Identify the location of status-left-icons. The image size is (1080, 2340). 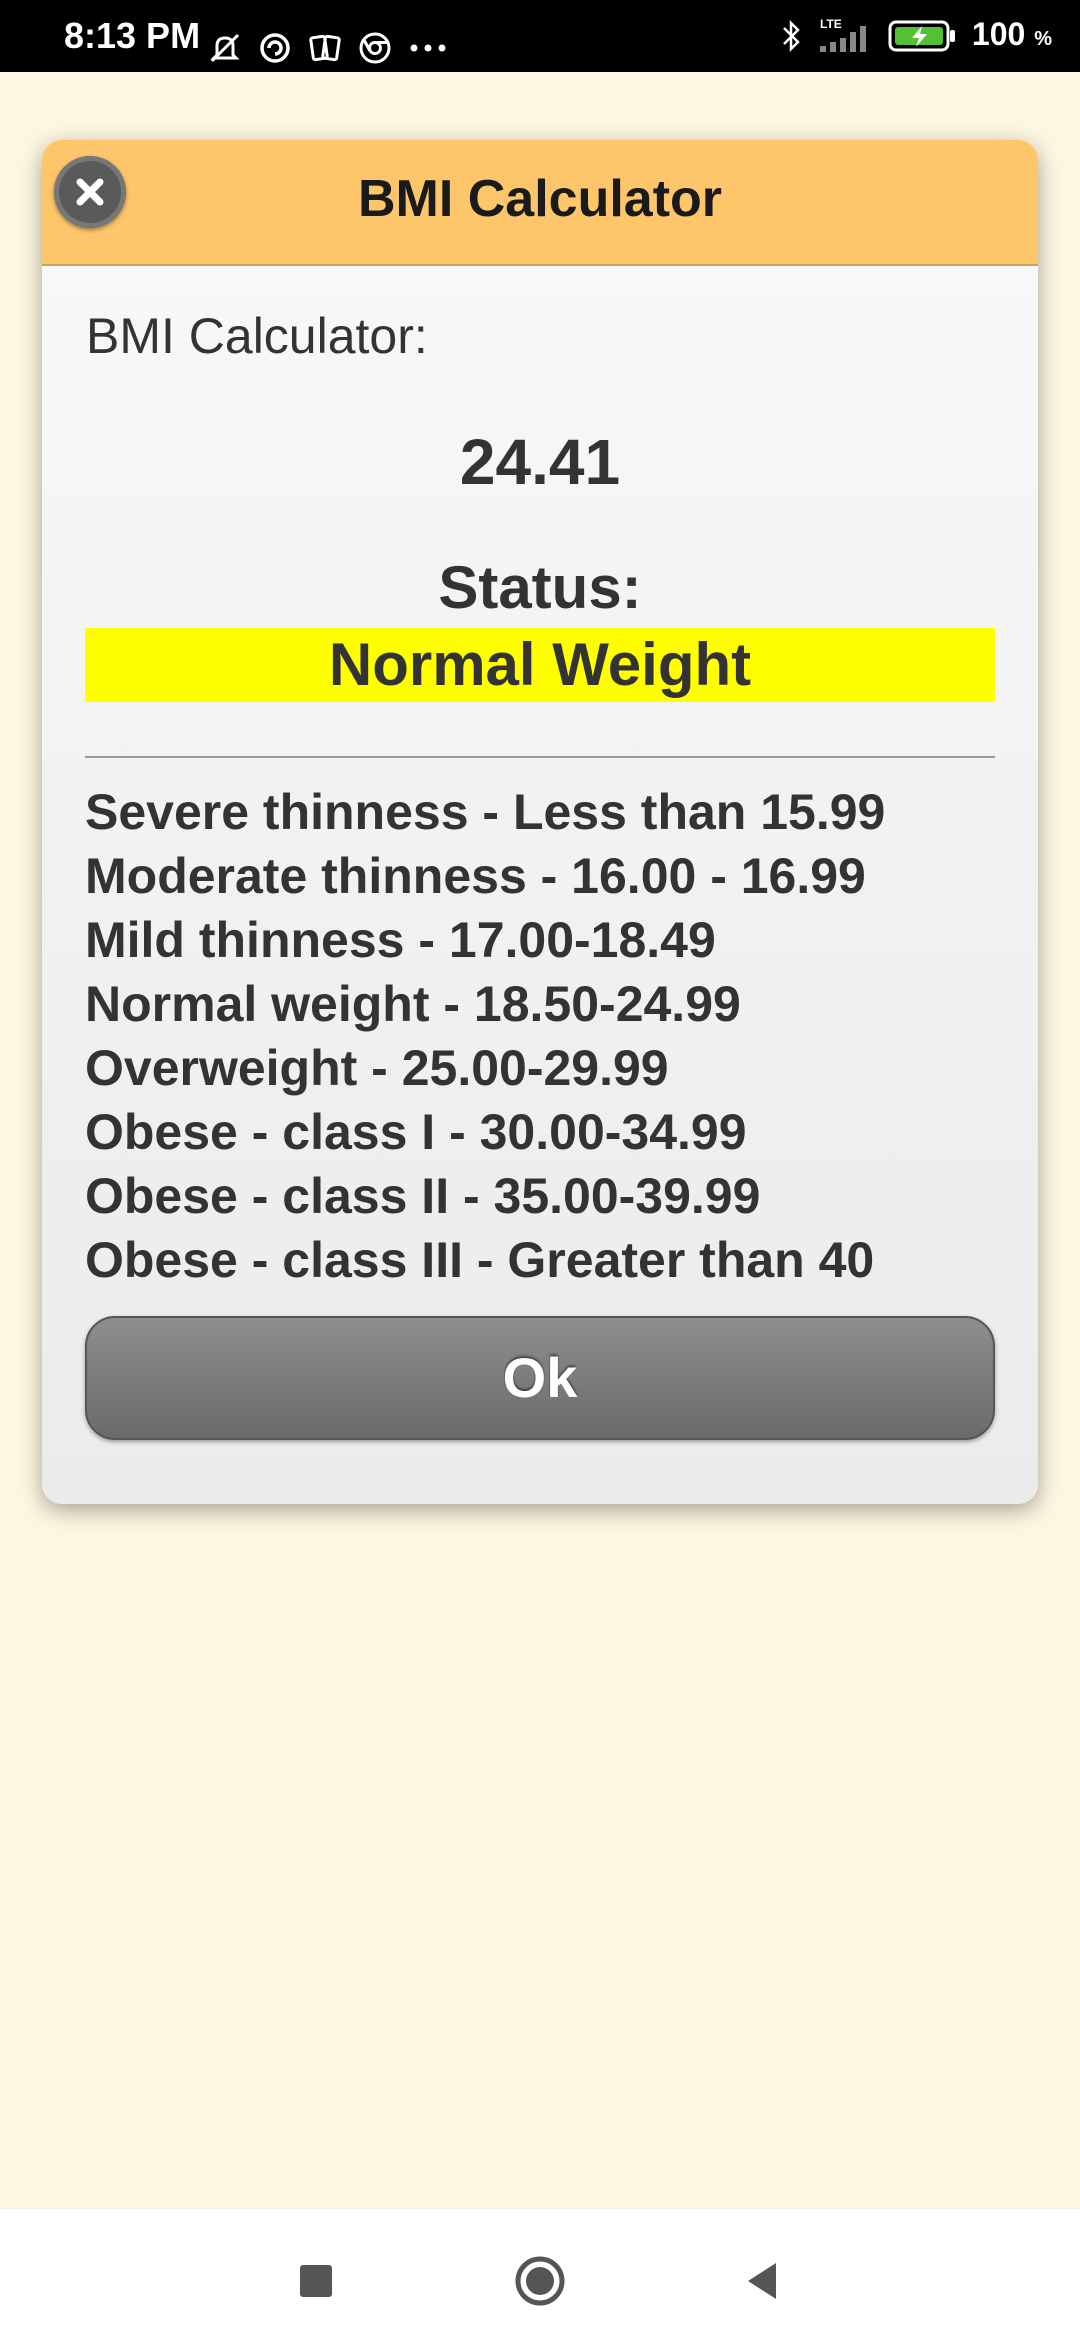
(328, 48).